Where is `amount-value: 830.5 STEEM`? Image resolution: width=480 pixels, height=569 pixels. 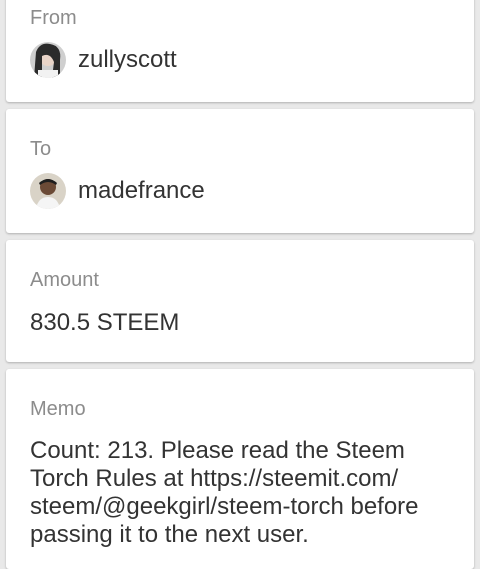
amount-value: 830.5 STEEM is located at coordinates (105, 322).